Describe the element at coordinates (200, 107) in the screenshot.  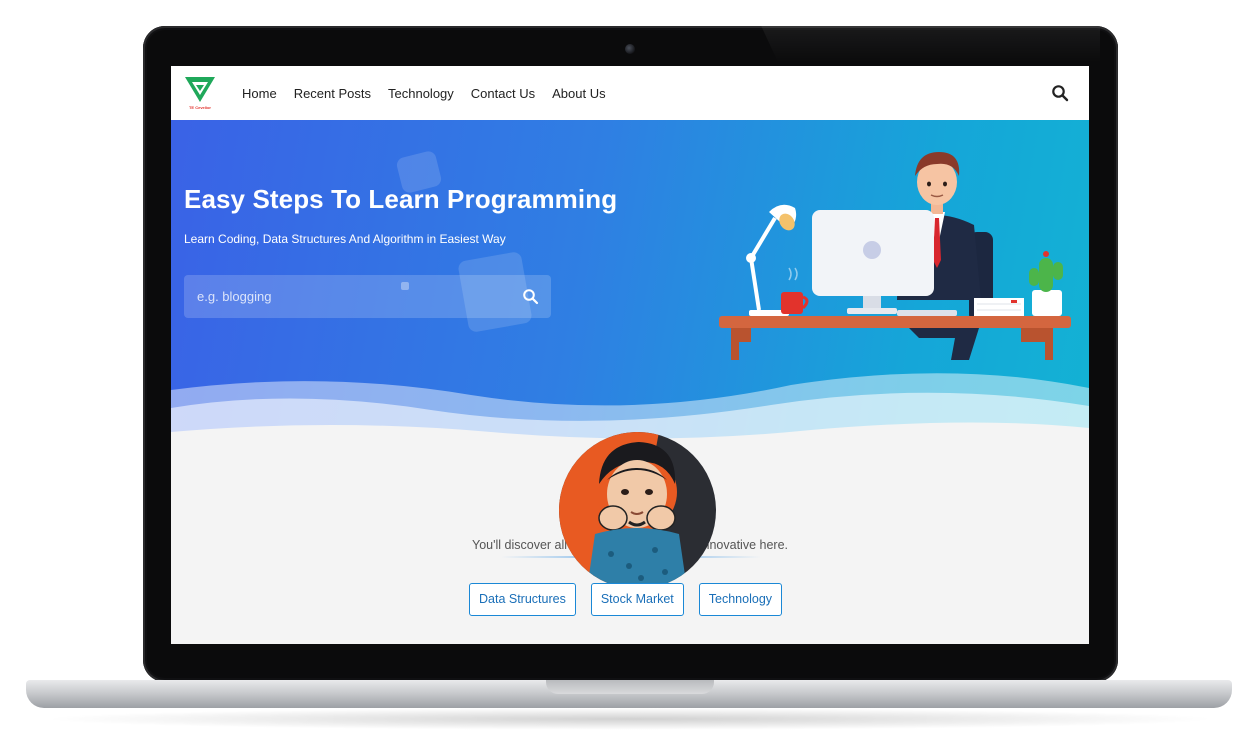
I see `svg-text: TE Cevelior` at that location.